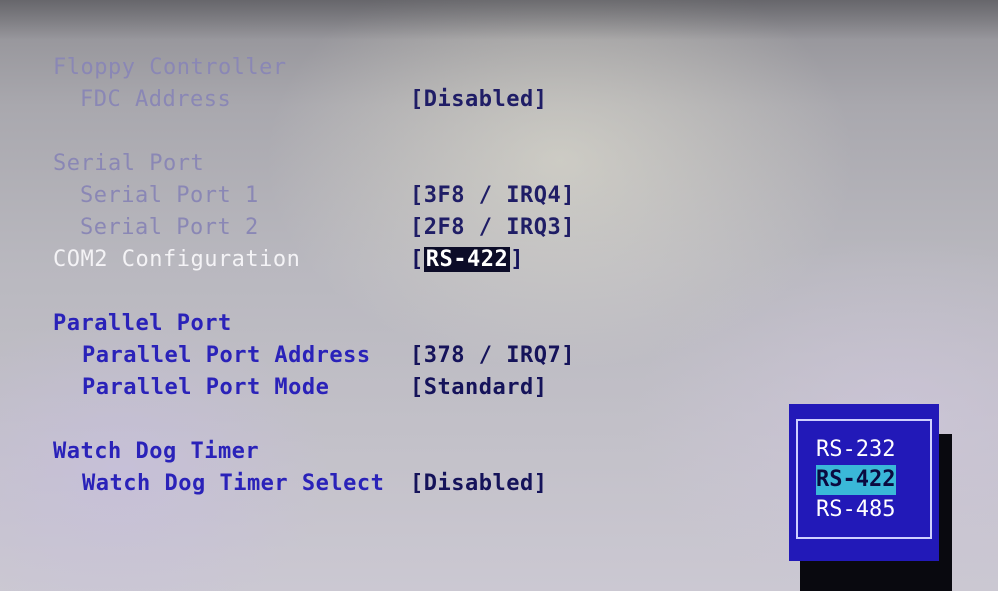  Describe the element at coordinates (205, 388) in the screenshot. I see `parallel-port-mode-label: Parallel Port Mode` at that location.